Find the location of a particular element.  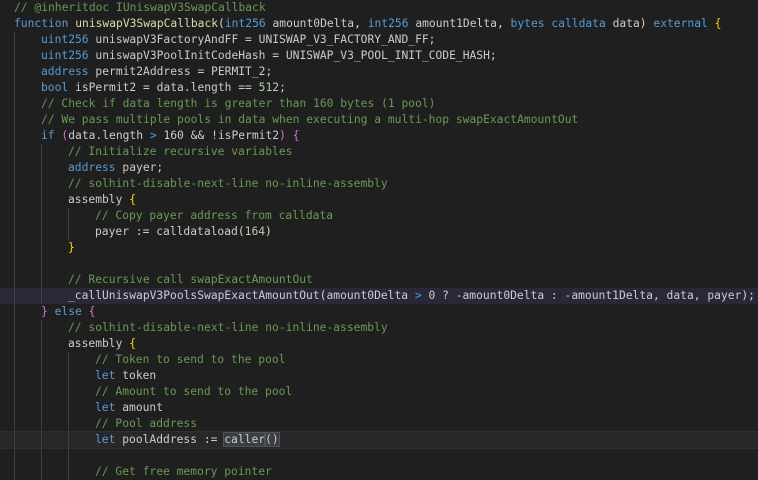

code-line: // Token to send to the pool is located at coordinates (379, 360).